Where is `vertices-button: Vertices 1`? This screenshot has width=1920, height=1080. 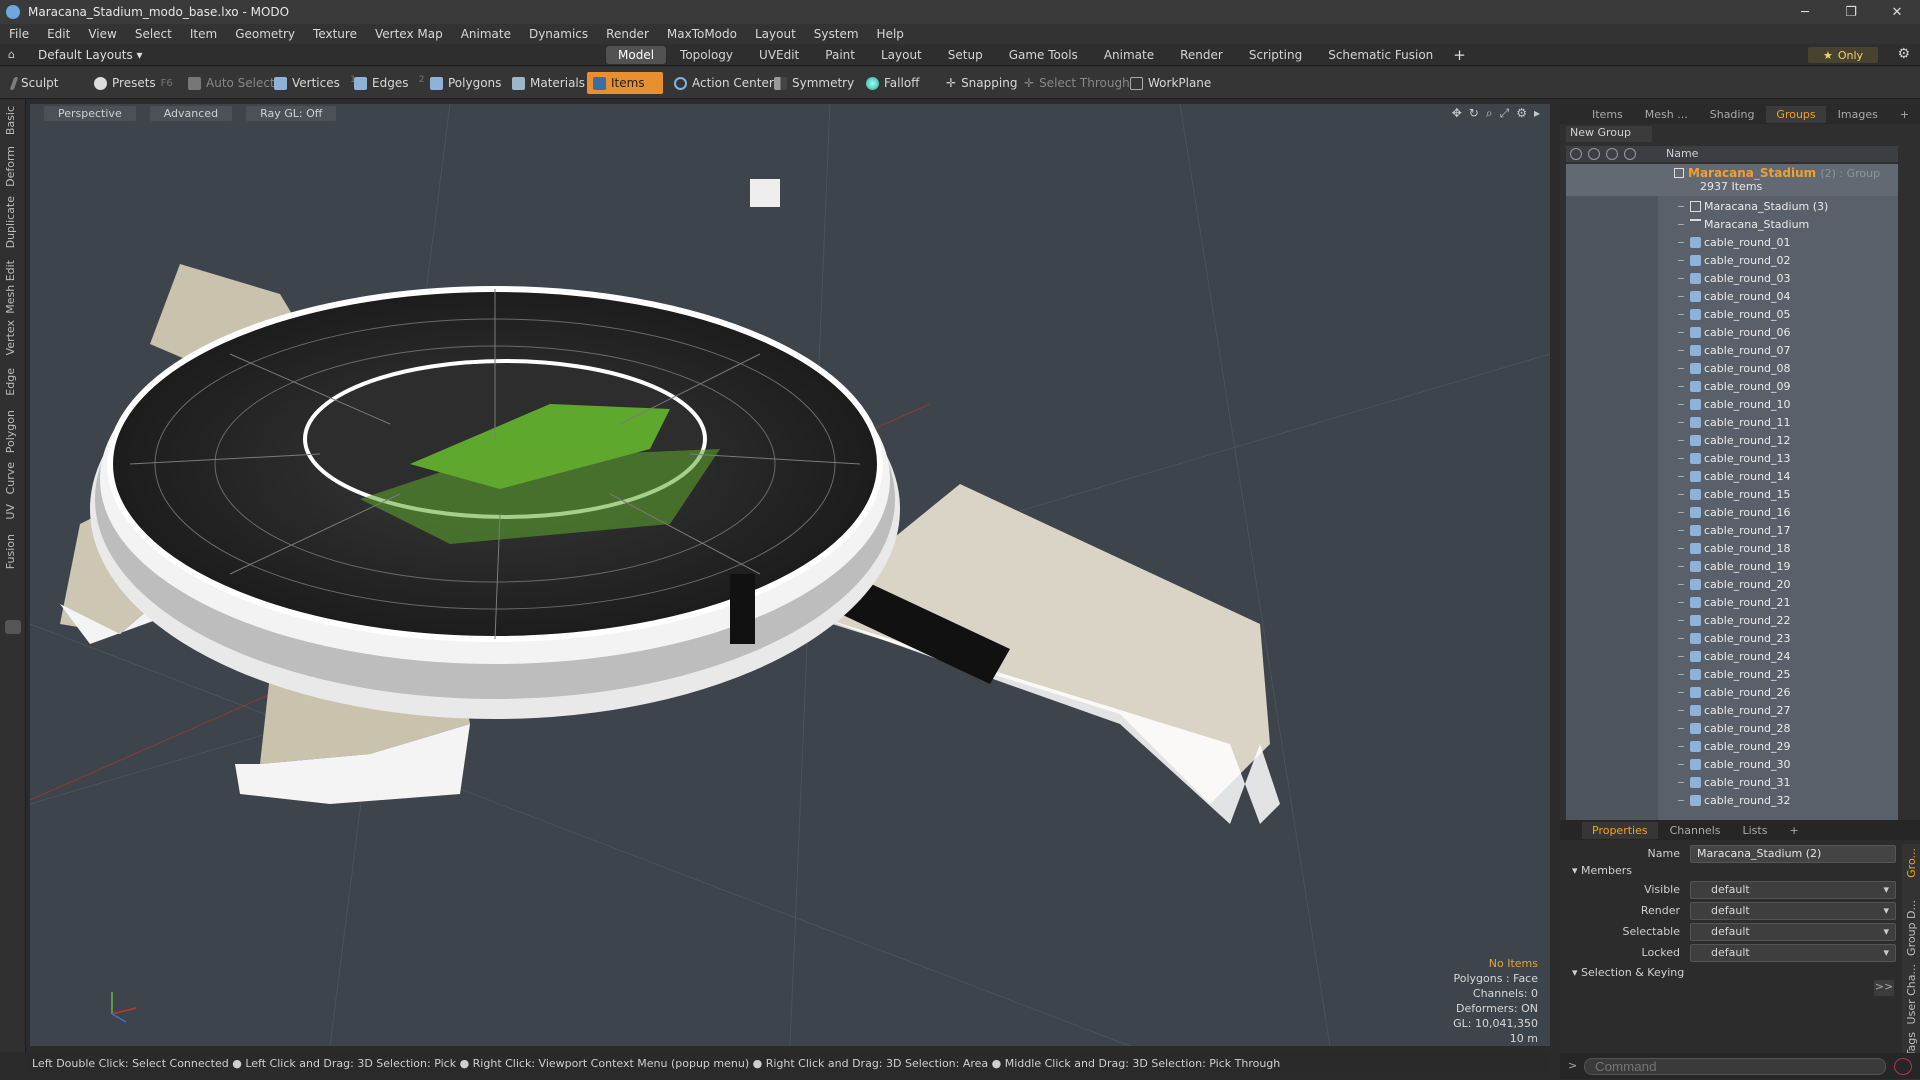 vertices-button: Vertices 1 is located at coordinates (312, 83).